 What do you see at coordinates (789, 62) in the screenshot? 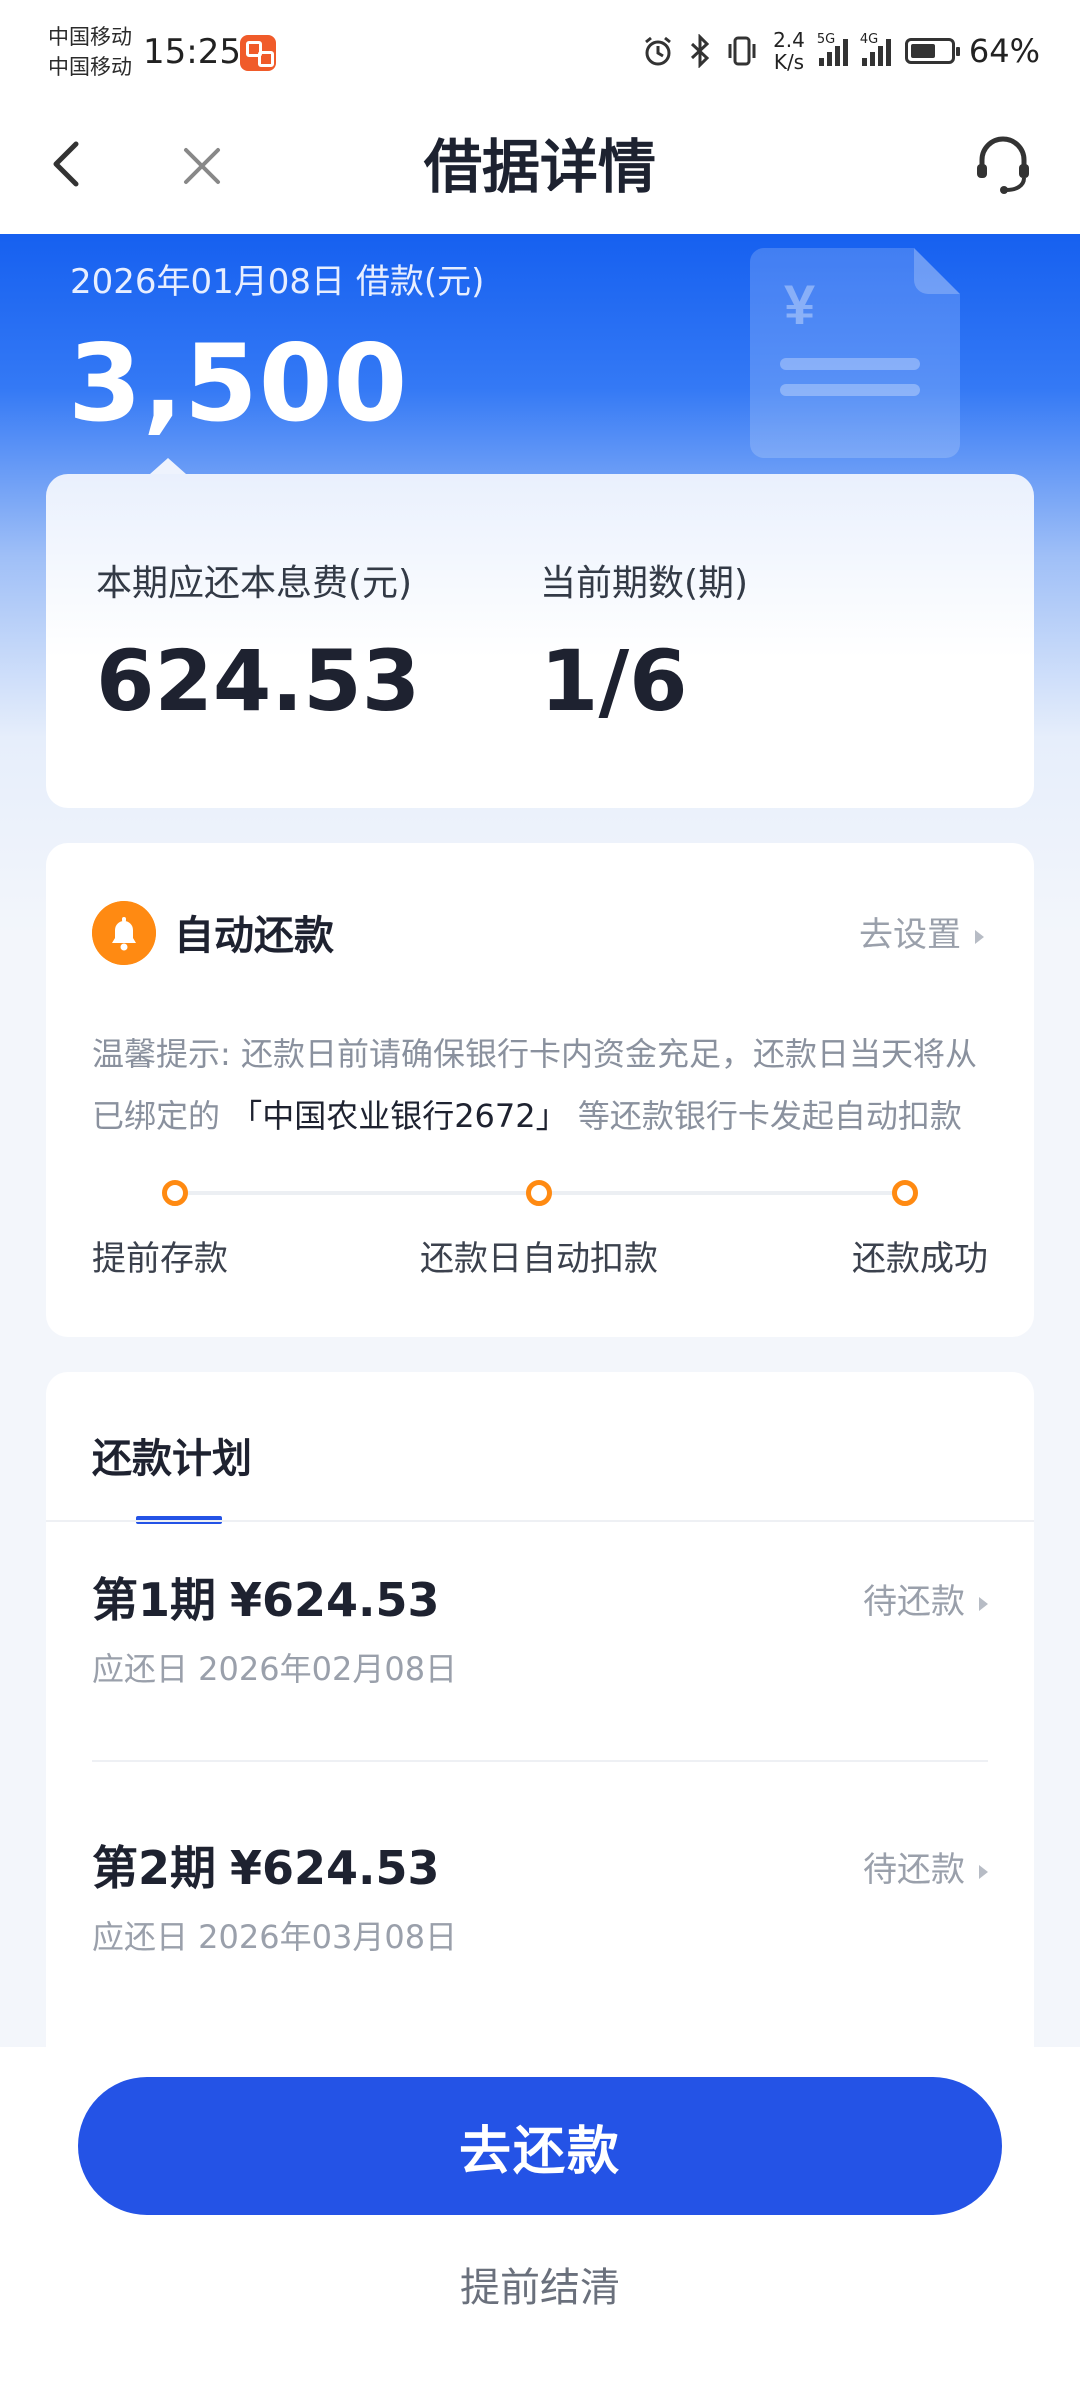
I see `speed-unit: K/s` at bounding box center [789, 62].